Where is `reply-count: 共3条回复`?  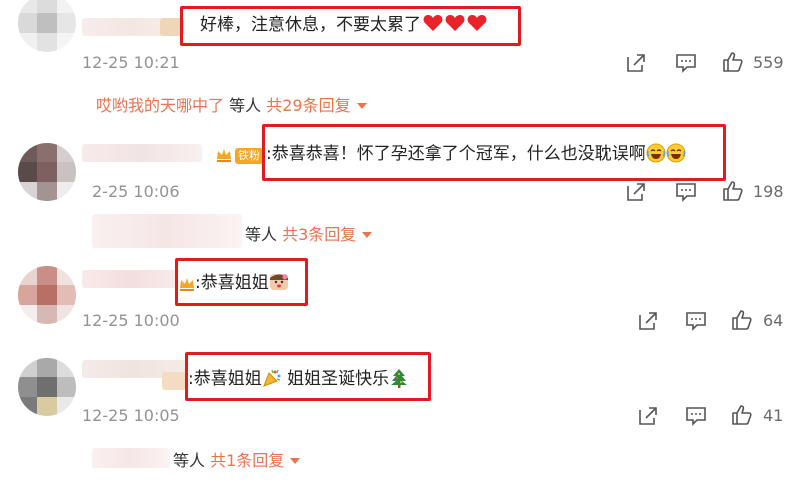
reply-count: 共3条回复 is located at coordinates (319, 234).